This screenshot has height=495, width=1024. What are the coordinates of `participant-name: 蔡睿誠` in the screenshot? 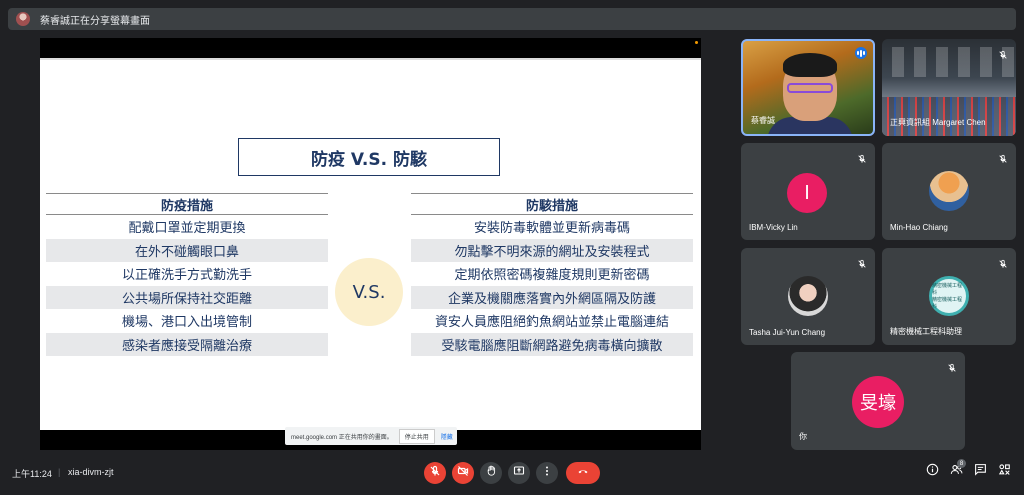 It's located at (763, 120).